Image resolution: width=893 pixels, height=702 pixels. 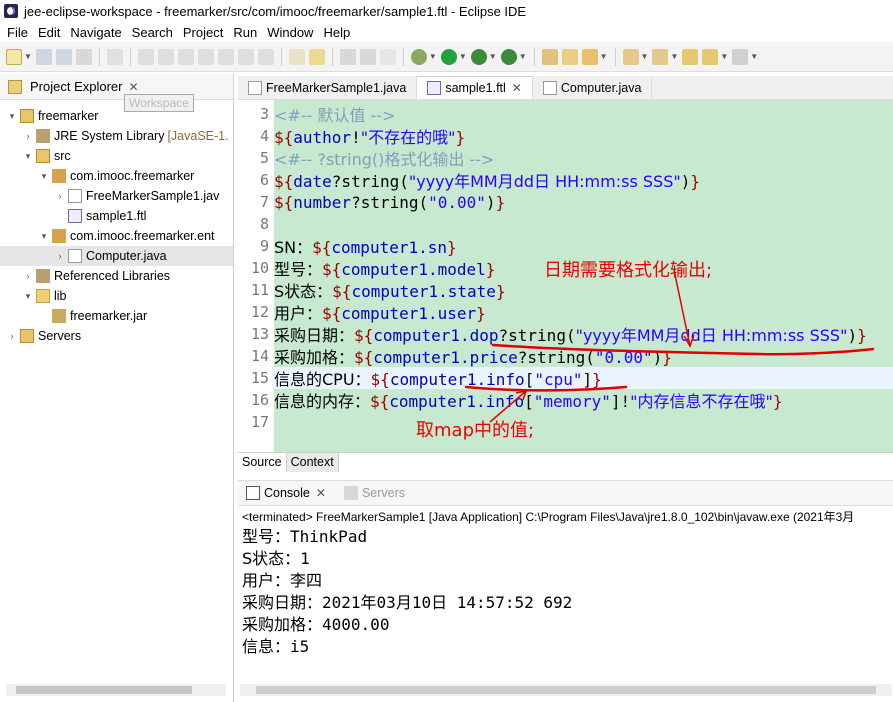 I want to click on code-line-9: 9 SN：${computer1.sn}, so click(x=565, y=246).